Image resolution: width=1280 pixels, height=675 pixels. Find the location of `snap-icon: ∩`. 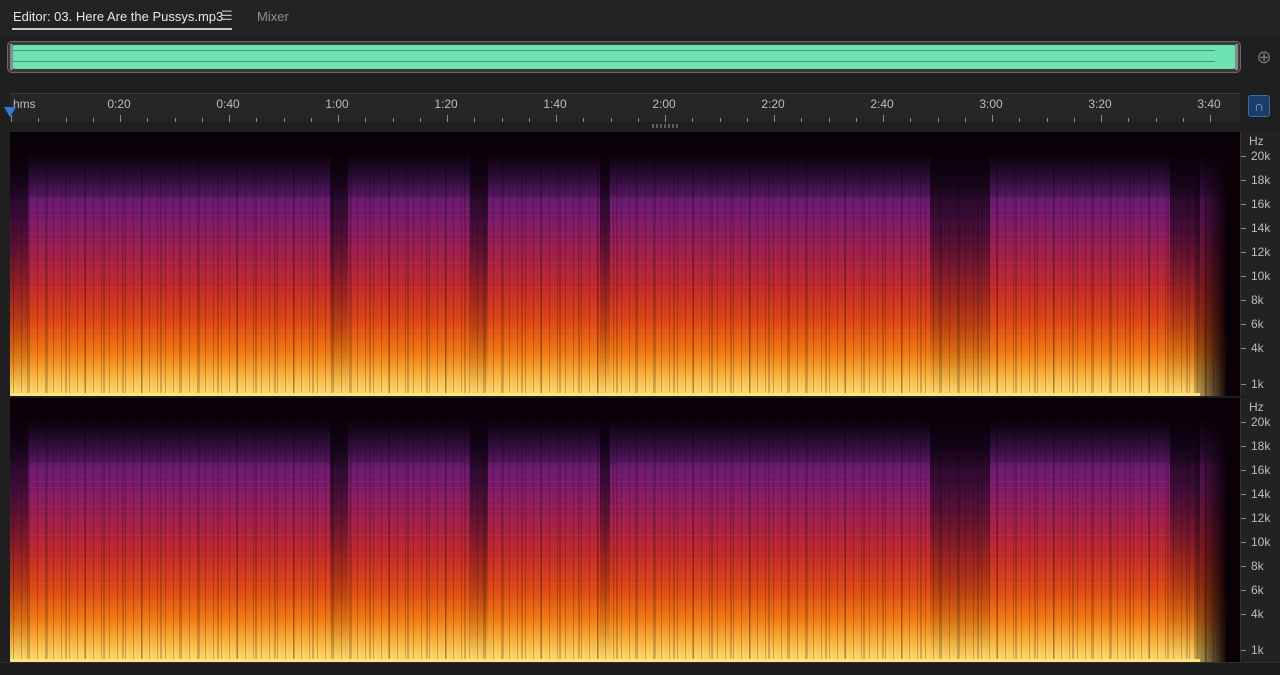

snap-icon: ∩ is located at coordinates (1259, 106).